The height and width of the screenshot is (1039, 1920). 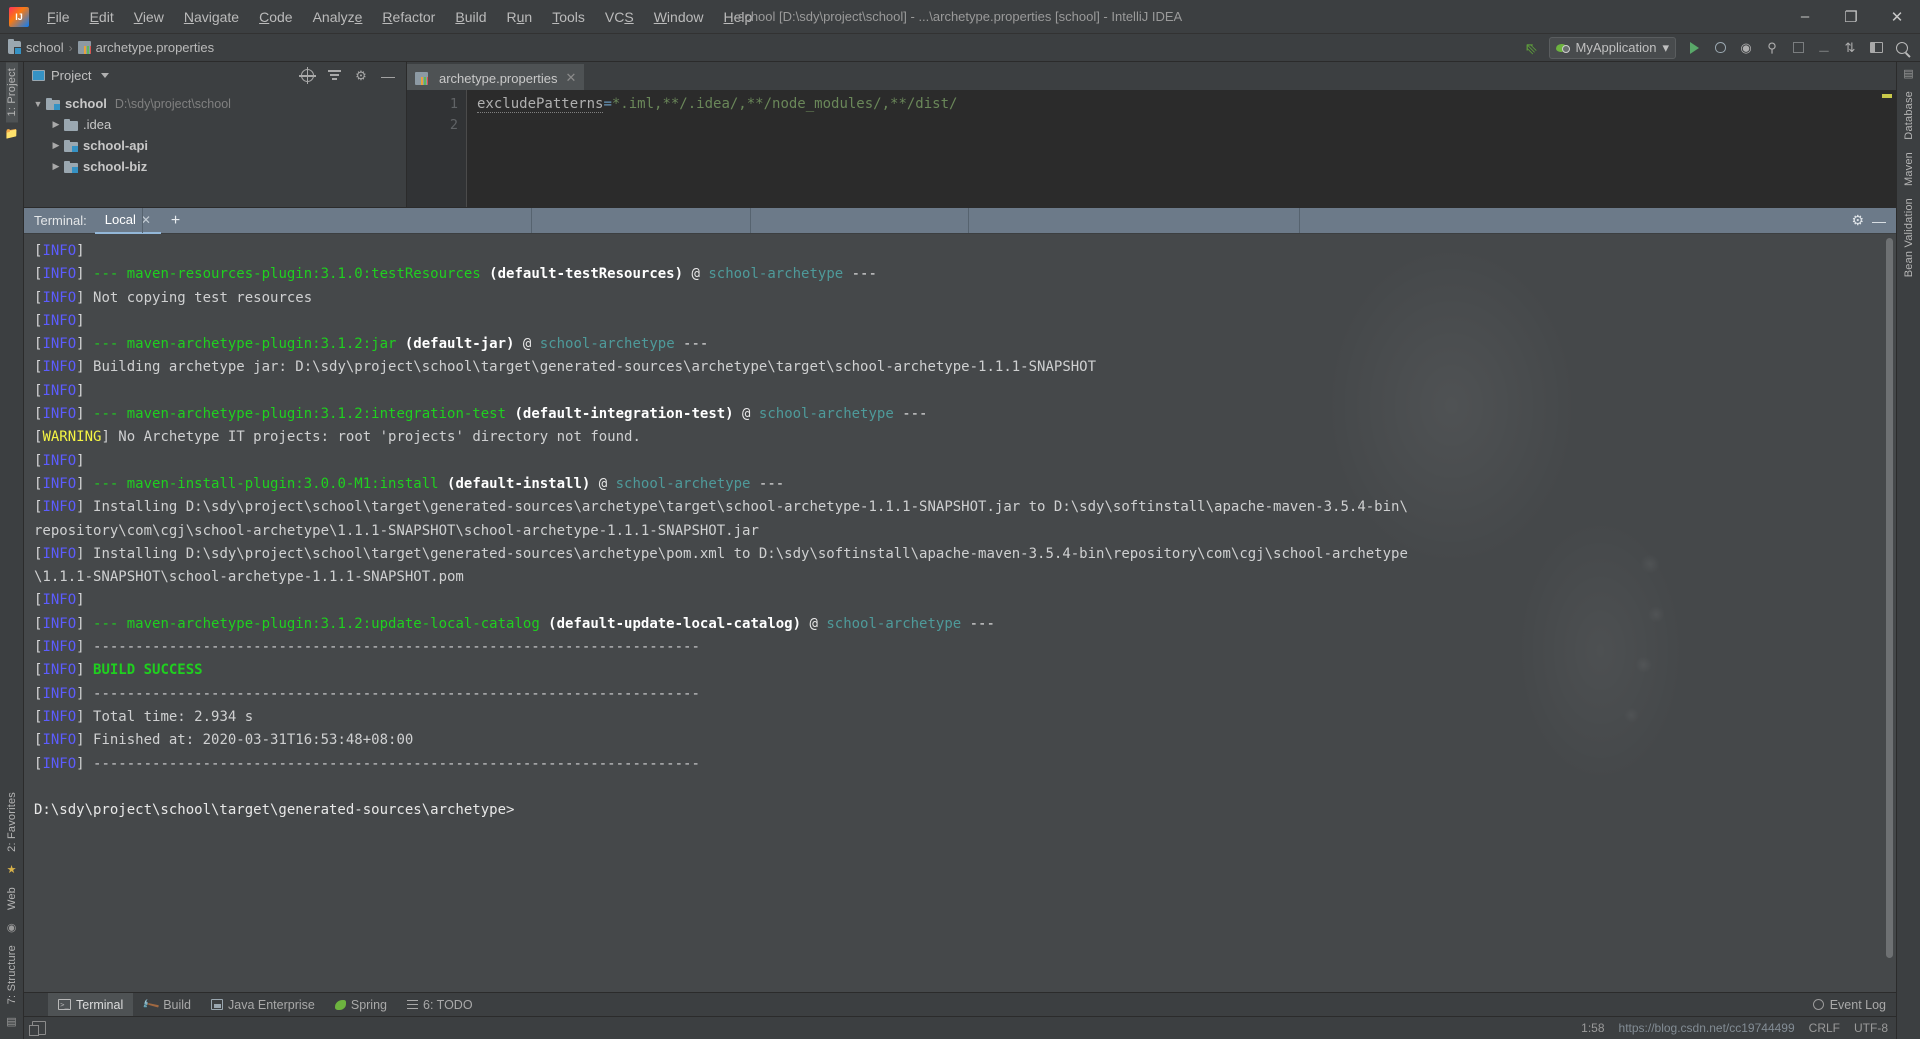 What do you see at coordinates (215, 124) in the screenshot?
I see `tree-node-idea: ▶ .idea` at bounding box center [215, 124].